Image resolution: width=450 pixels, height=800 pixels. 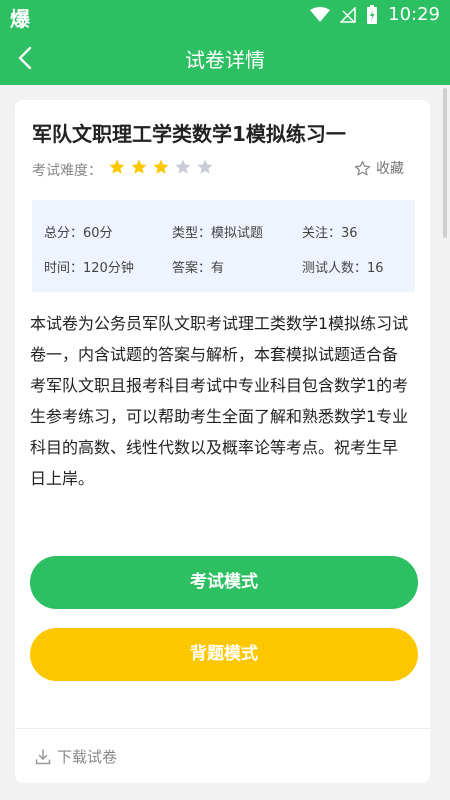 I want to click on signal-icon, so click(x=348, y=14).